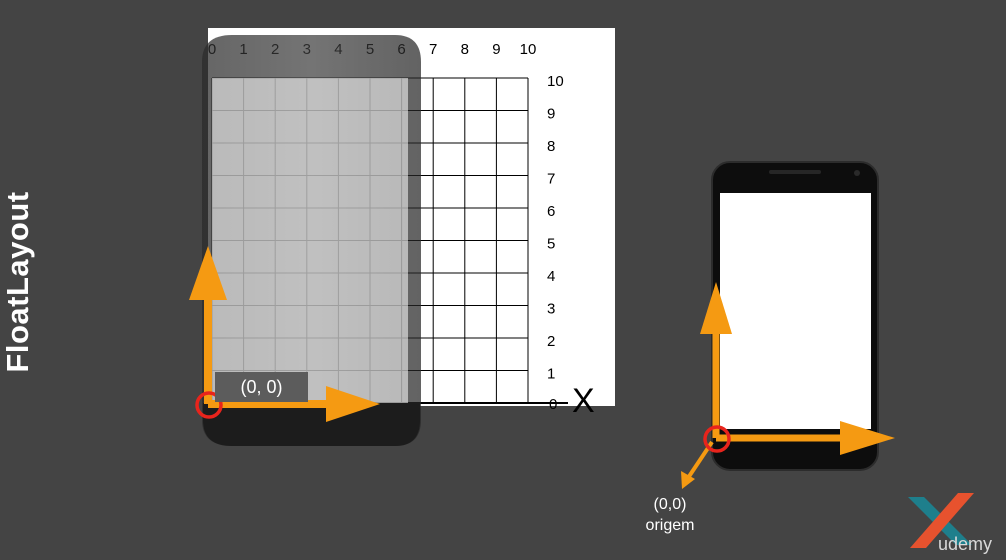 Image resolution: width=1006 pixels, height=560 pixels. Describe the element at coordinates (795, 311) in the screenshot. I see `right-phone-screen` at that location.